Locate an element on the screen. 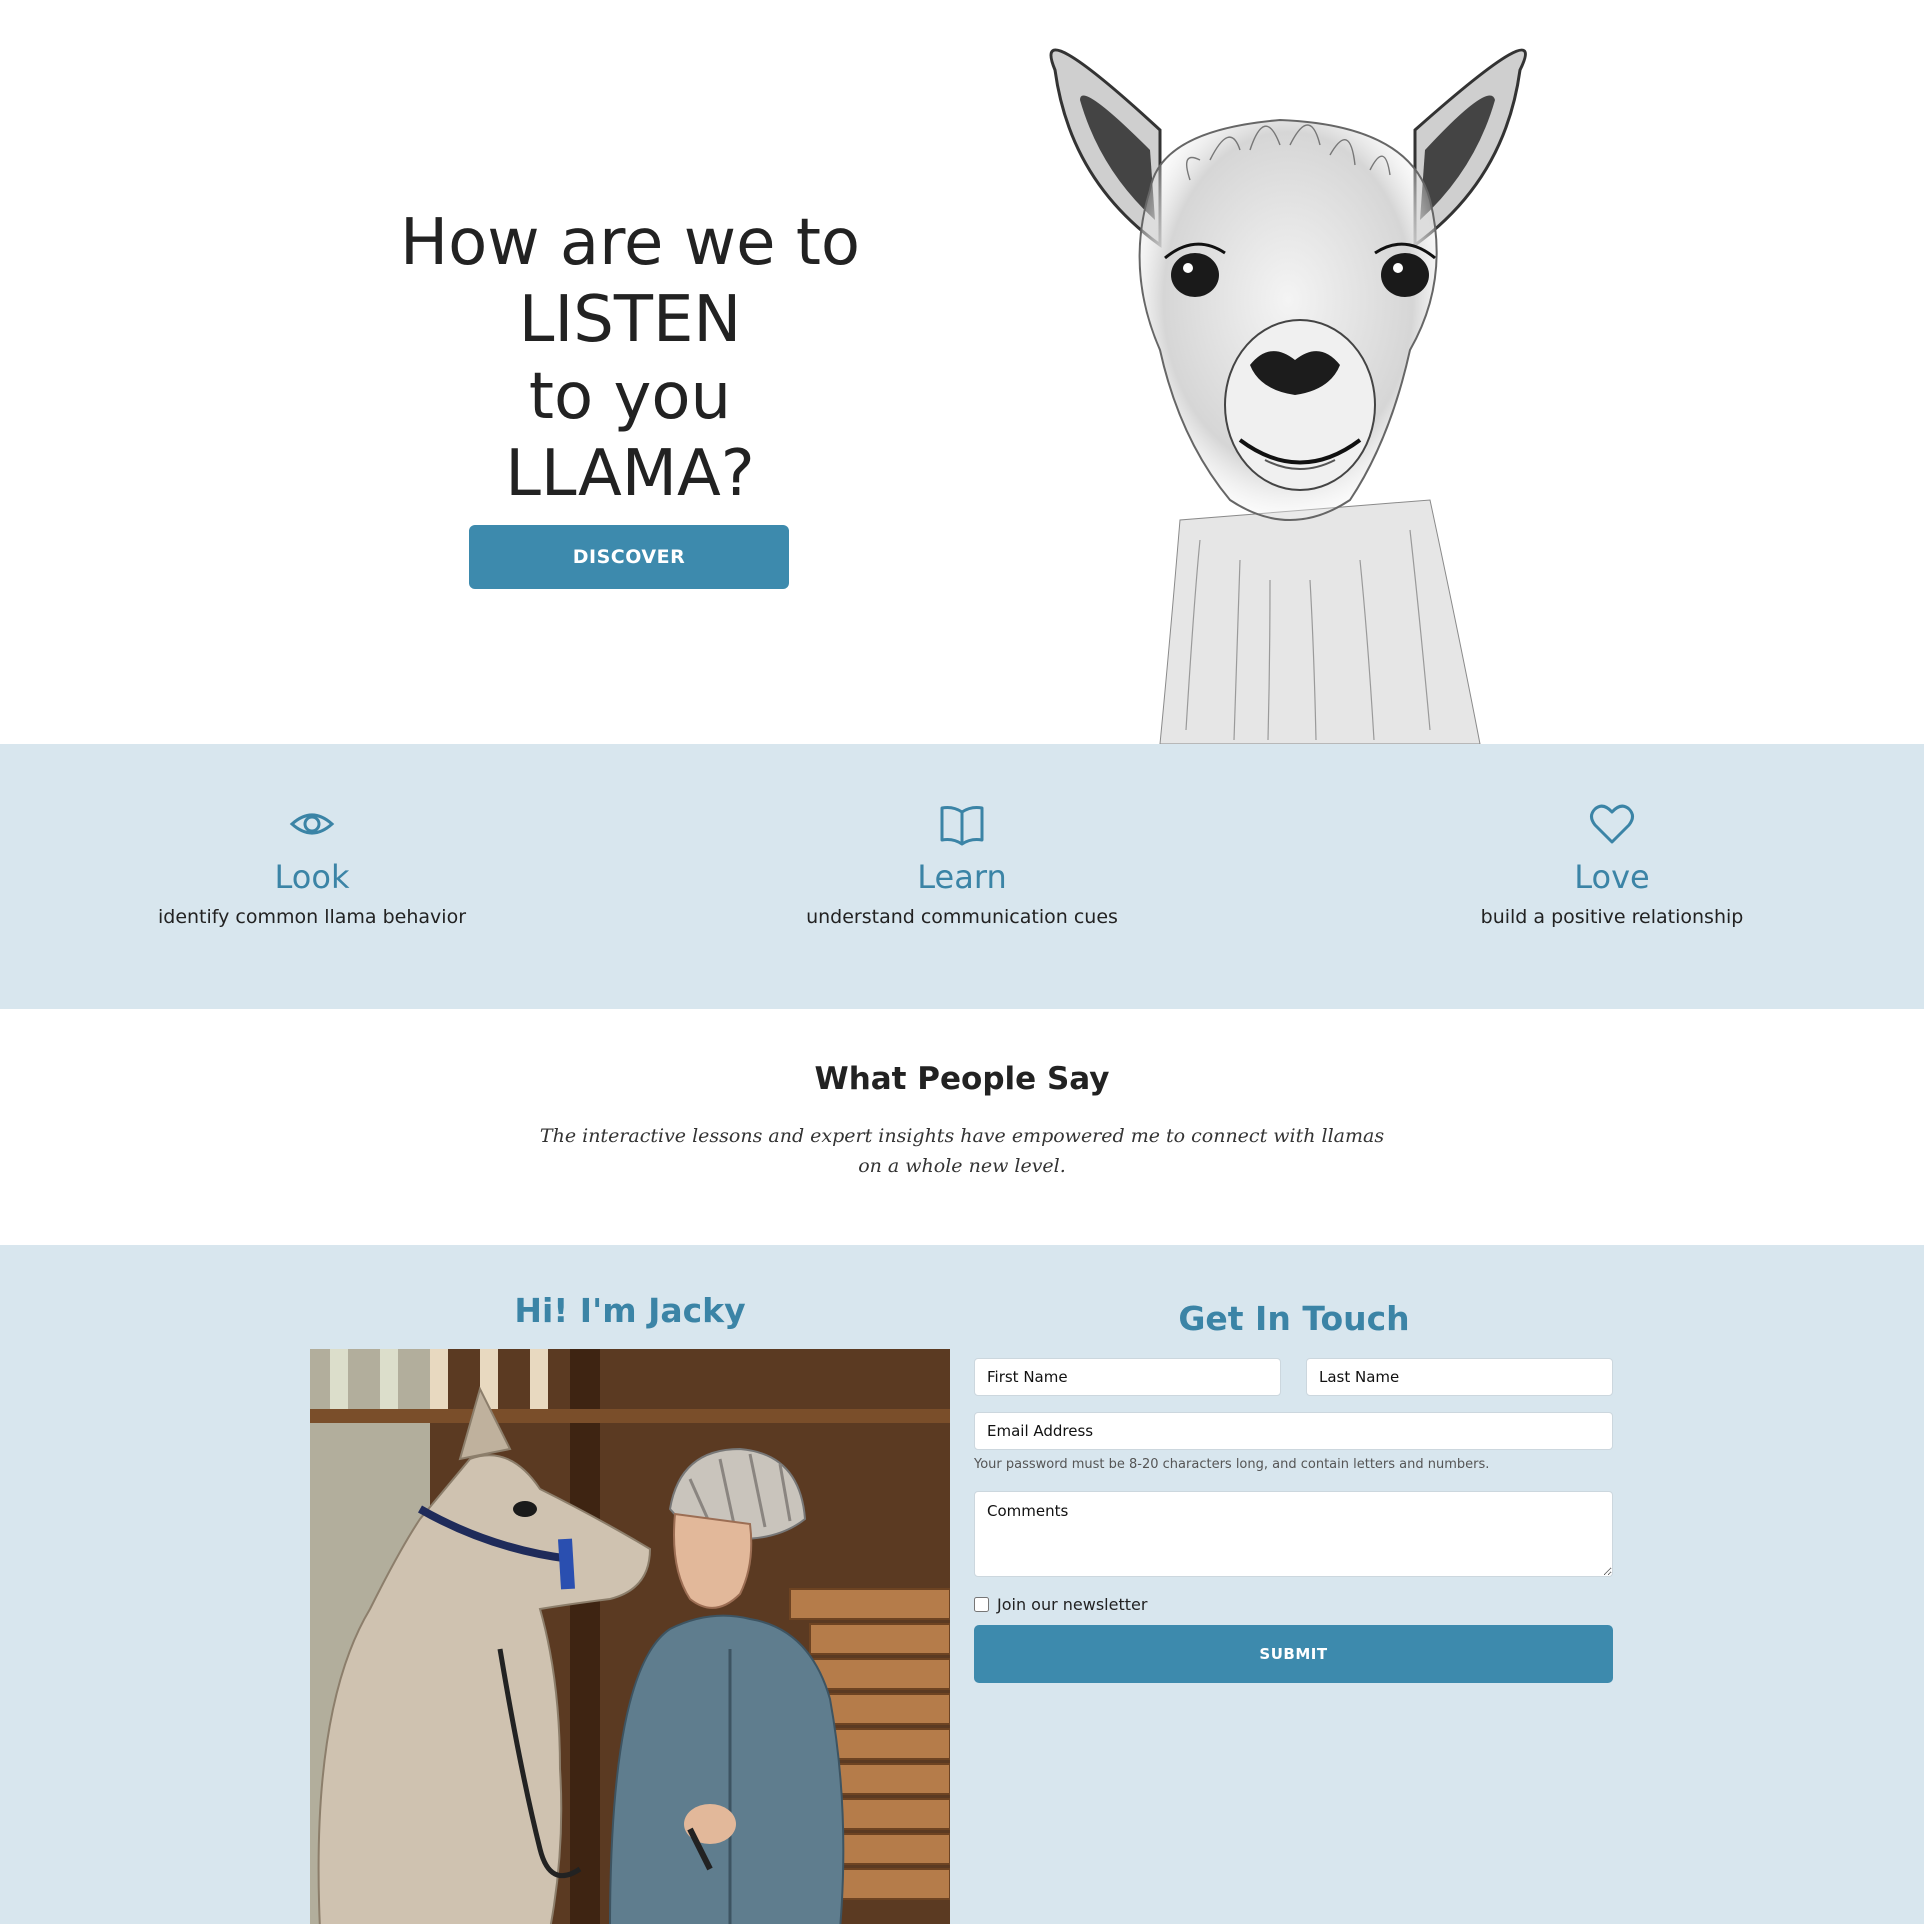 The image size is (1924, 1924). feature-description: identify common llama behavior is located at coordinates (312, 917).